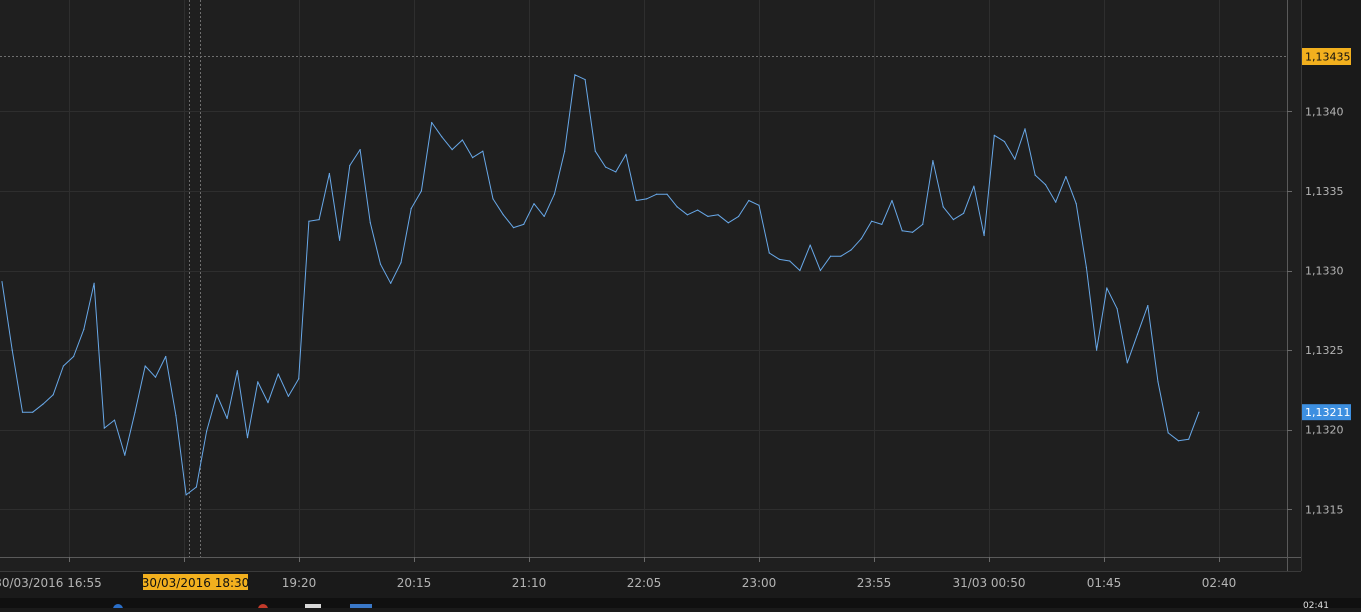 The height and width of the screenshot is (612, 1361). What do you see at coordinates (414, 583) in the screenshot?
I see `x-tick-label: 20:15` at bounding box center [414, 583].